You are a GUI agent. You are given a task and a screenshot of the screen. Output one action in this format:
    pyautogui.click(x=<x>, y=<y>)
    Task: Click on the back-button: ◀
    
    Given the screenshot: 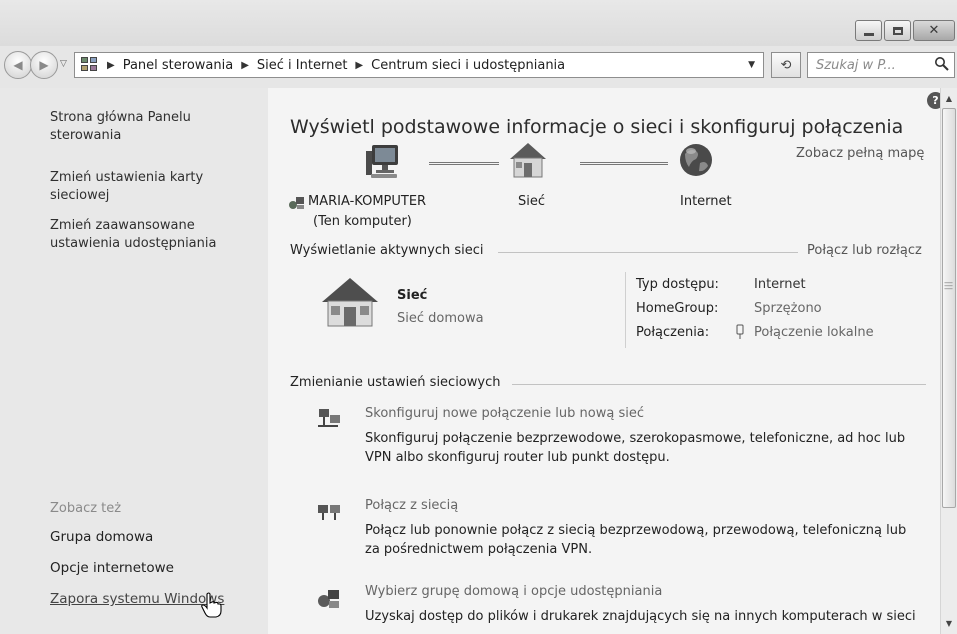 What is the action you would take?
    pyautogui.click(x=18, y=65)
    